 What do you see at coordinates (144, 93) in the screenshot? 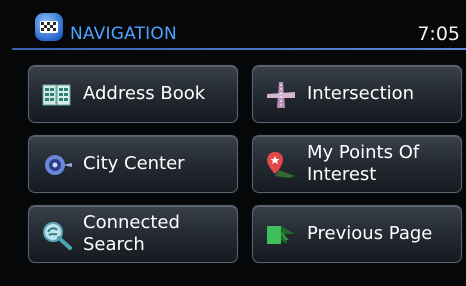
I see `address-book-label: Address Book` at bounding box center [144, 93].